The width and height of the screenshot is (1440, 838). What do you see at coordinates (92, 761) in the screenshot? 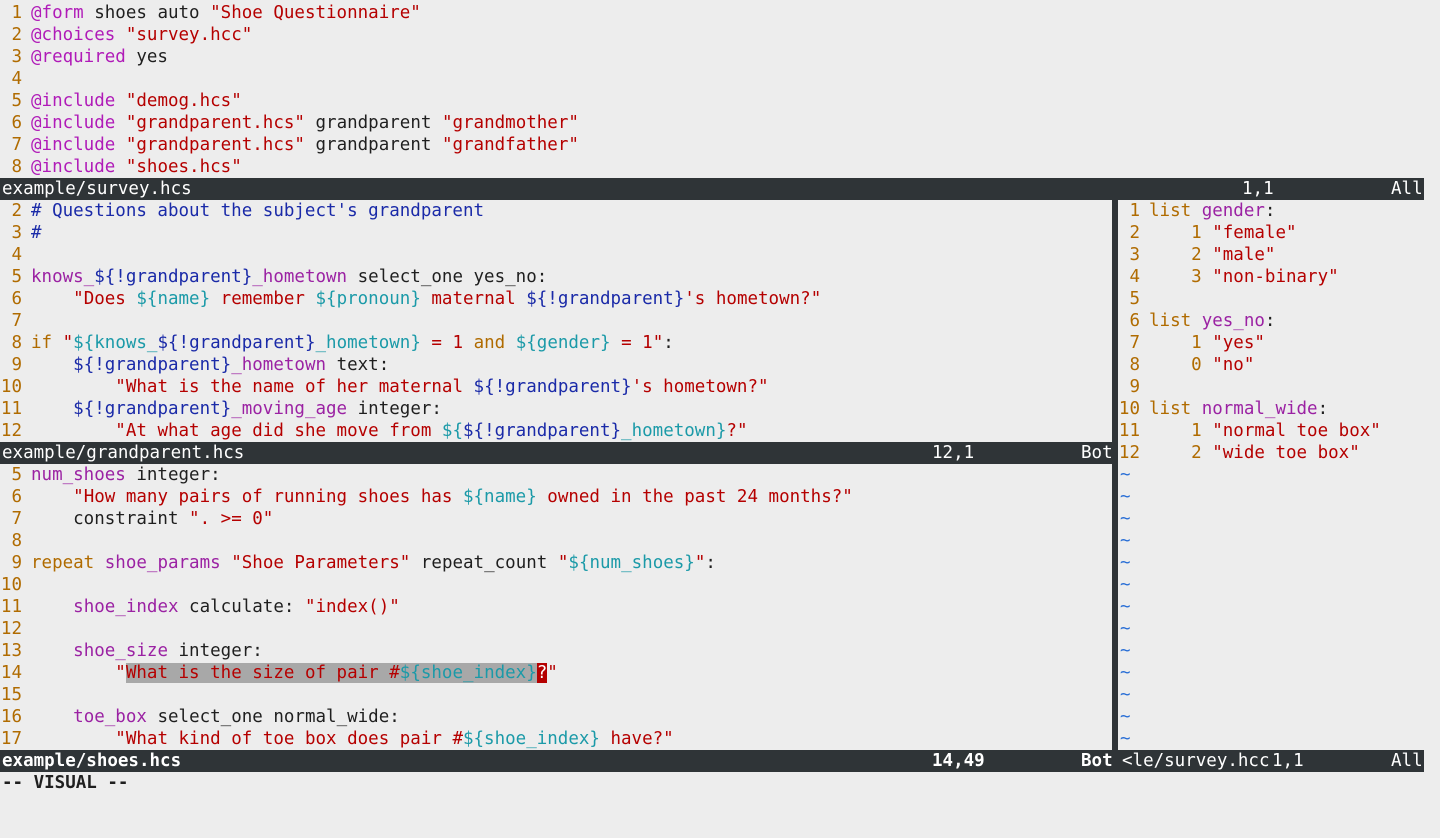
I see `status-filename: example/shoes.hcs` at bounding box center [92, 761].